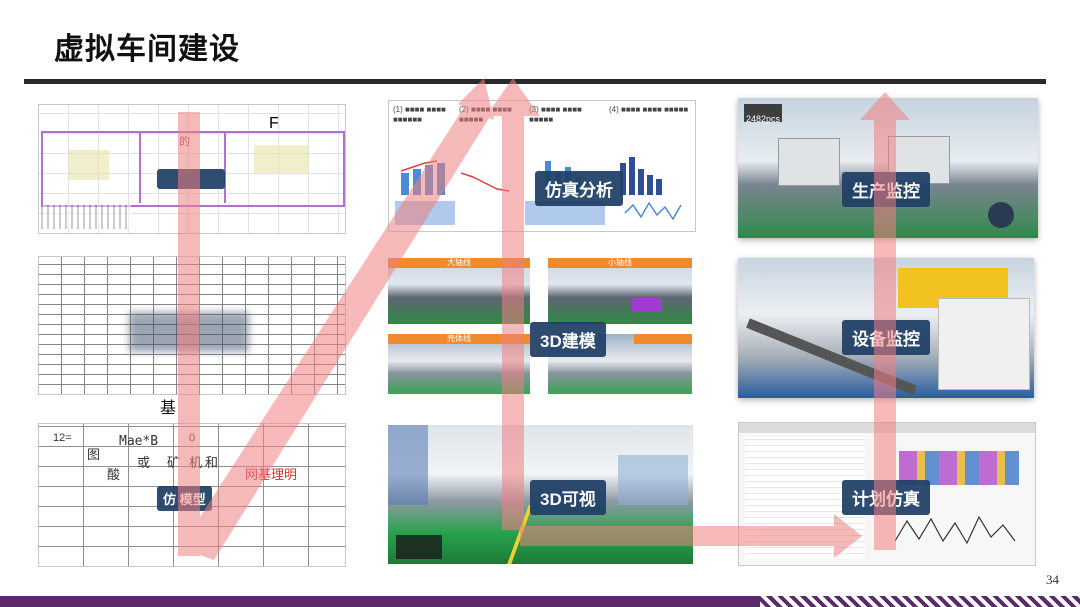 The height and width of the screenshot is (607, 1080). I want to click on output-counter: 2482pcs, so click(763, 119).